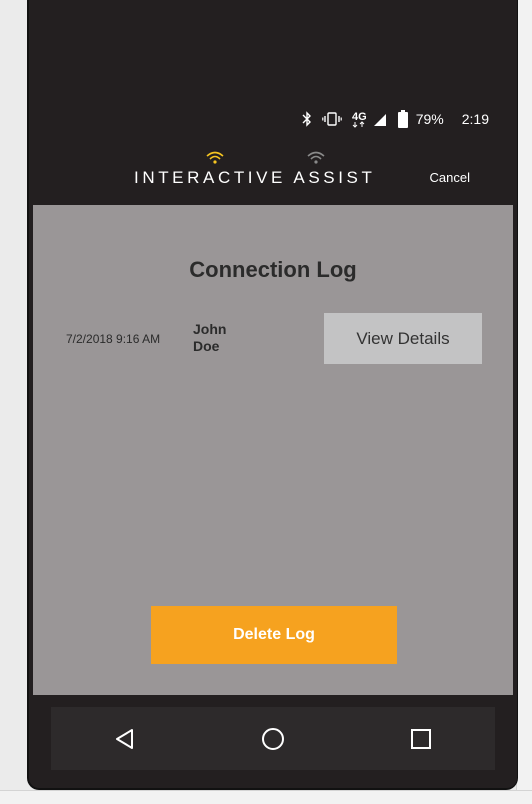 This screenshot has height=804, width=532. Describe the element at coordinates (274, 635) in the screenshot. I see `delete-log-button: Delete Log` at that location.